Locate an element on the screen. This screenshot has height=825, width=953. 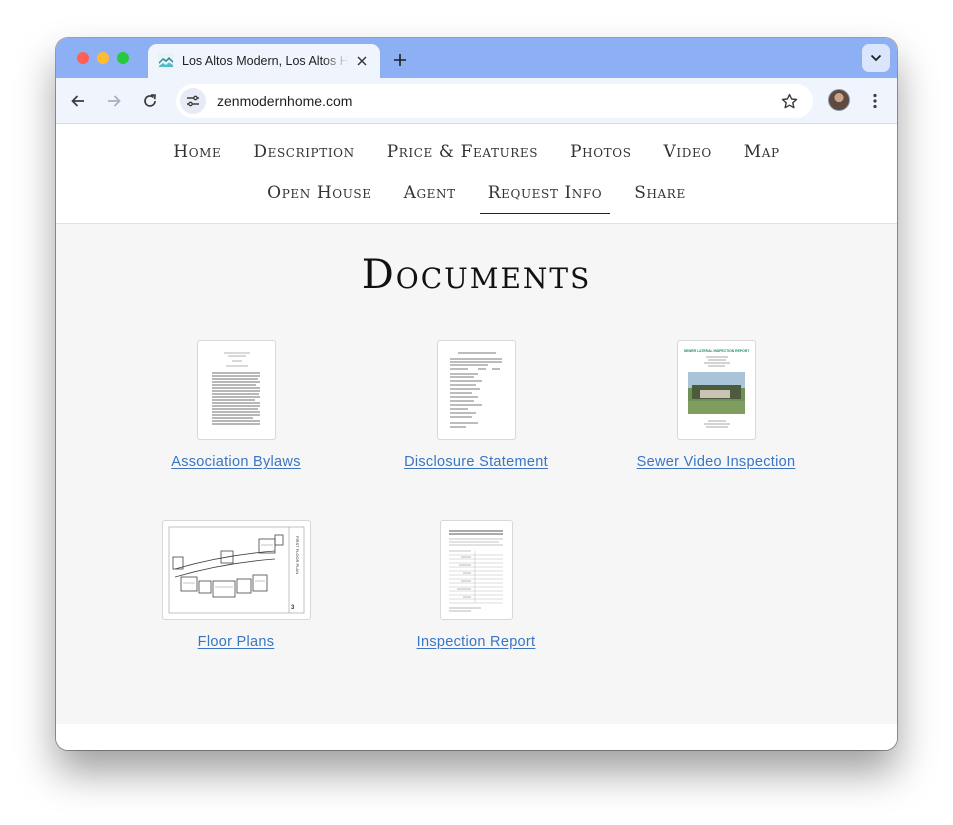
floor-plans-link: Floor Plans is located at coordinates (236, 642).